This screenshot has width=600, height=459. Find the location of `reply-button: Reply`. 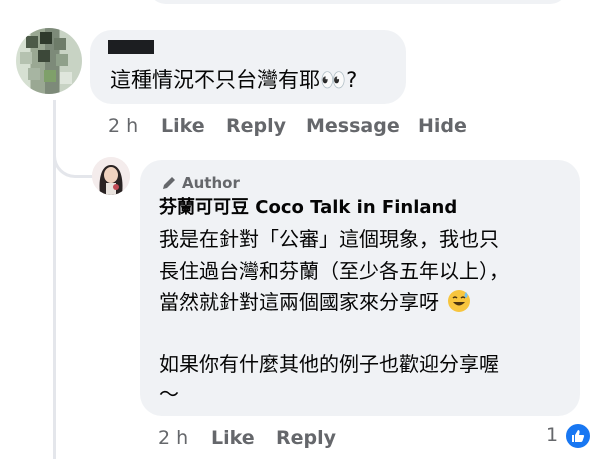

reply-button: Reply is located at coordinates (256, 126).